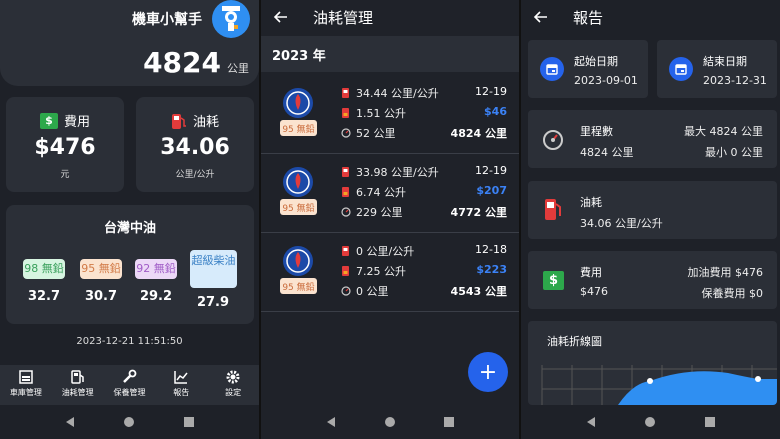  I want to click on fuel-line-chart, so click(659, 385).